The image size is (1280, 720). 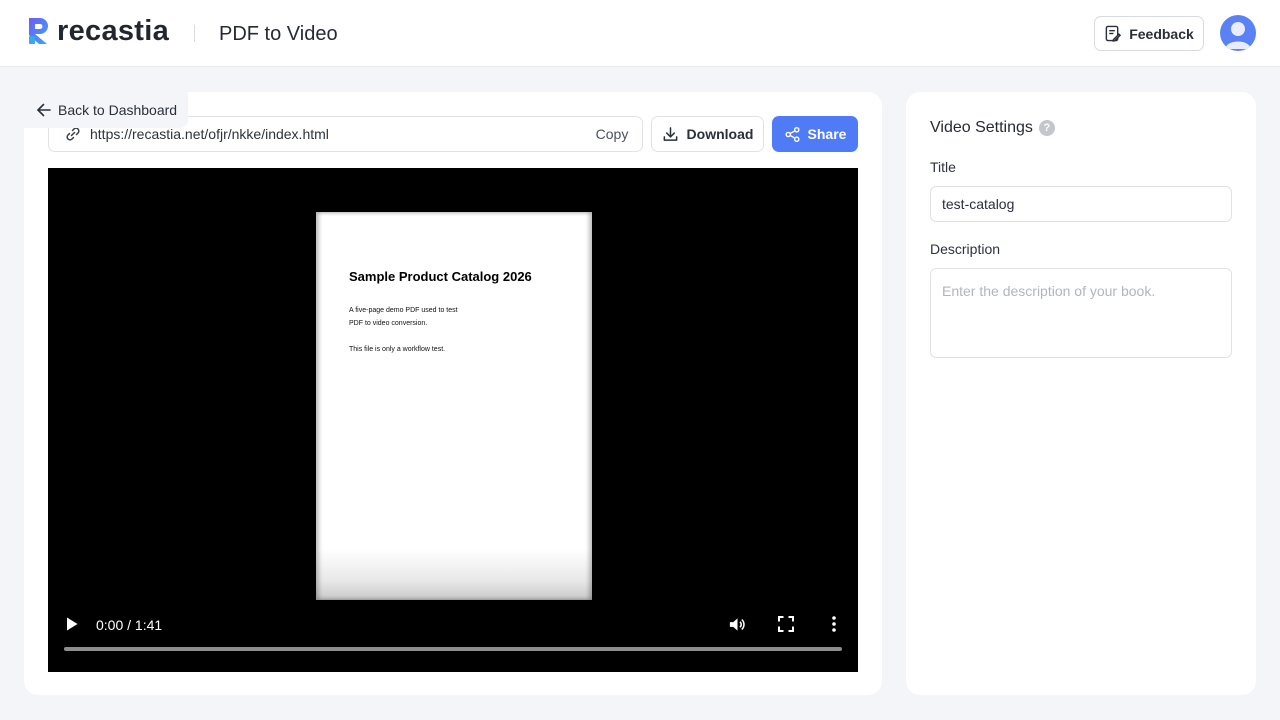 What do you see at coordinates (792, 134) in the screenshot?
I see `share-icon` at bounding box center [792, 134].